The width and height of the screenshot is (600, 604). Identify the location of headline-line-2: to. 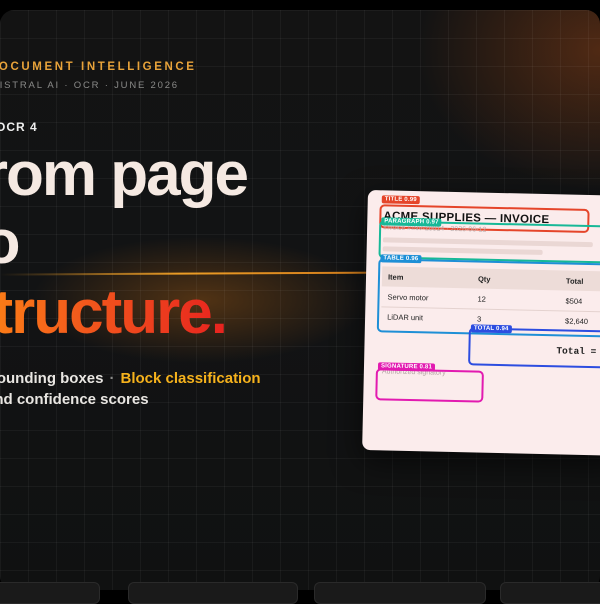
(10, 243).